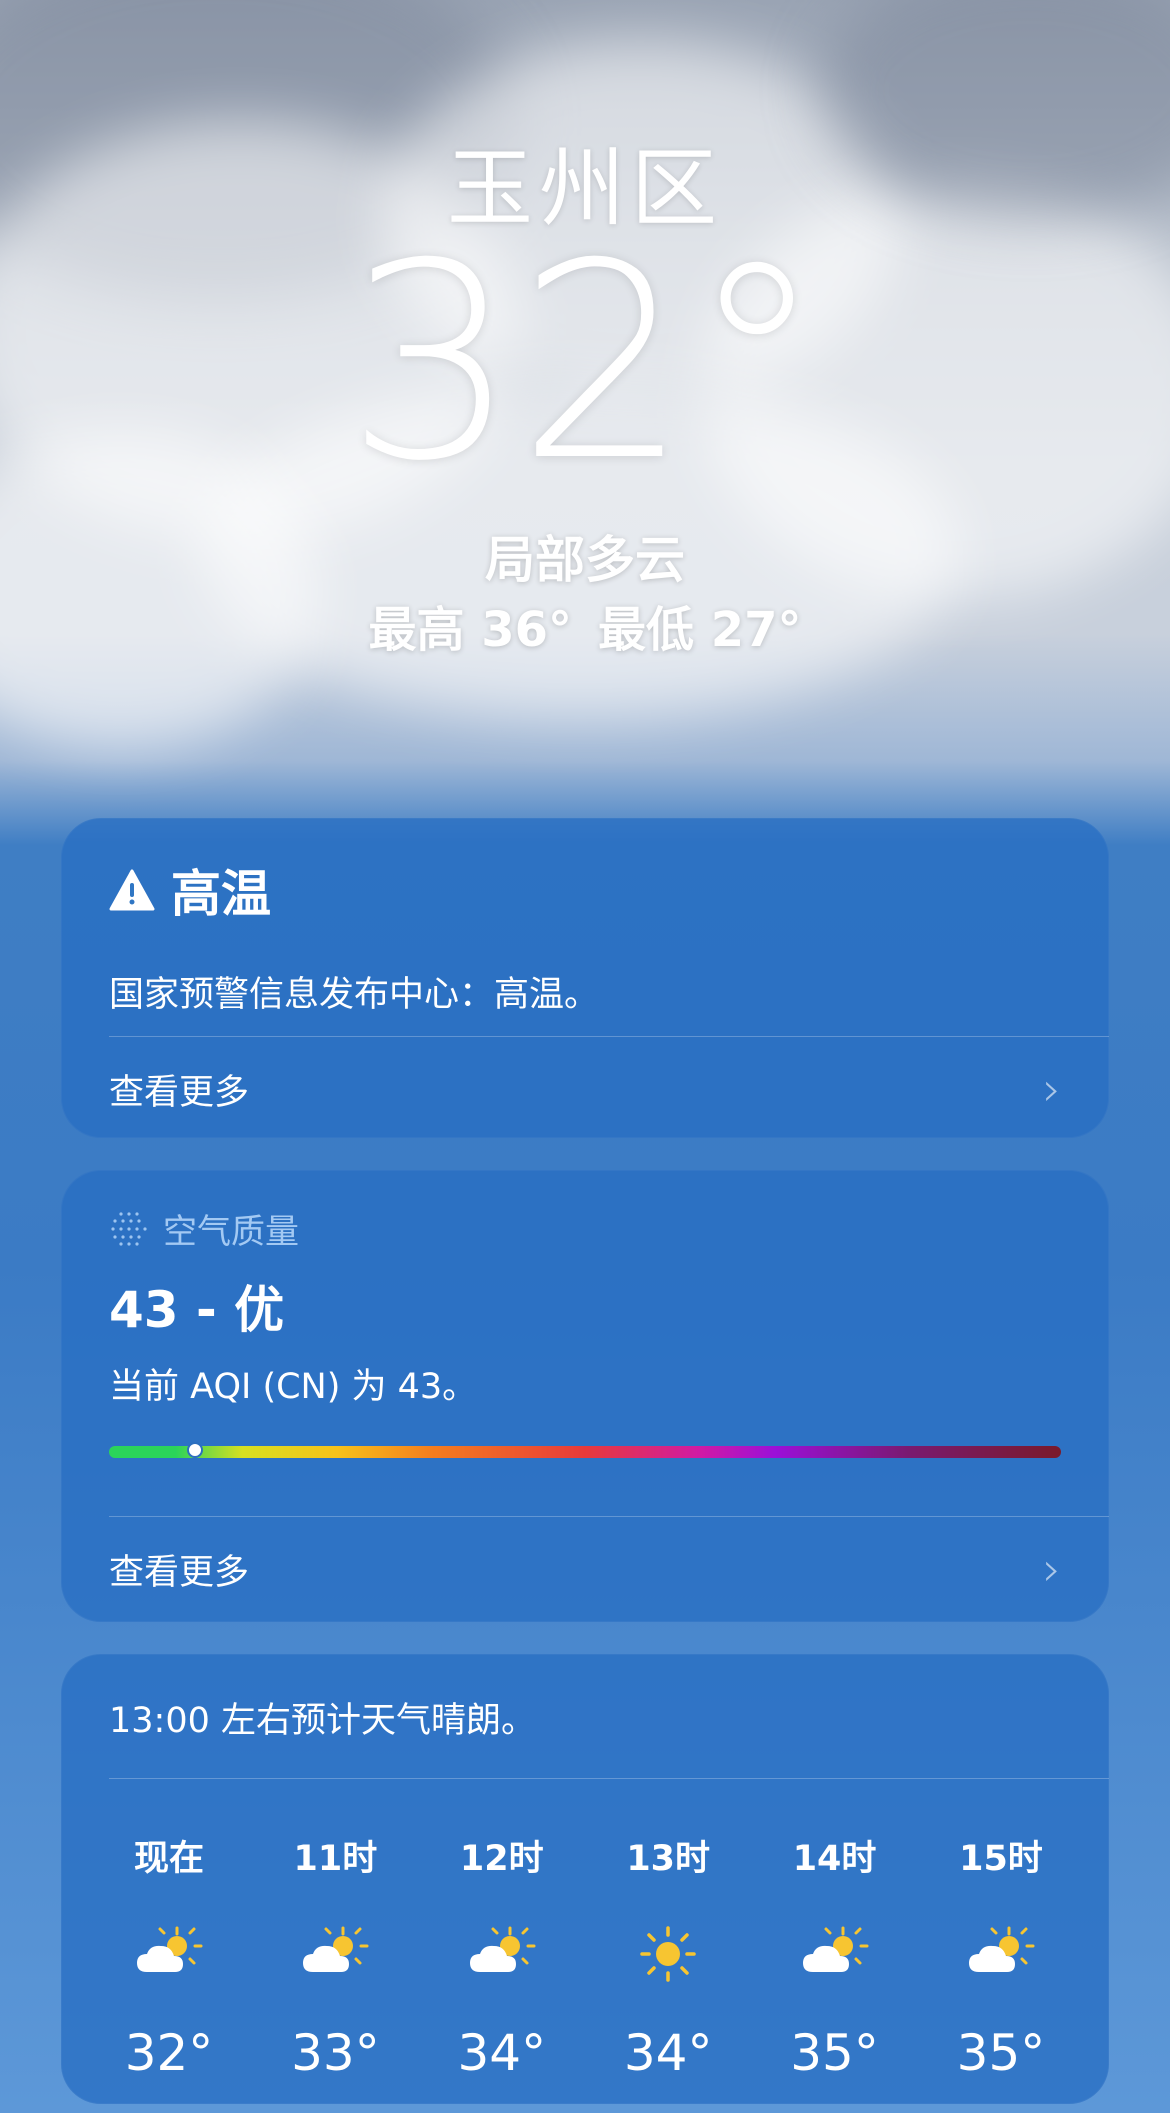  I want to click on aqi-see-more-link: 查看更多 ›, so click(585, 1569).